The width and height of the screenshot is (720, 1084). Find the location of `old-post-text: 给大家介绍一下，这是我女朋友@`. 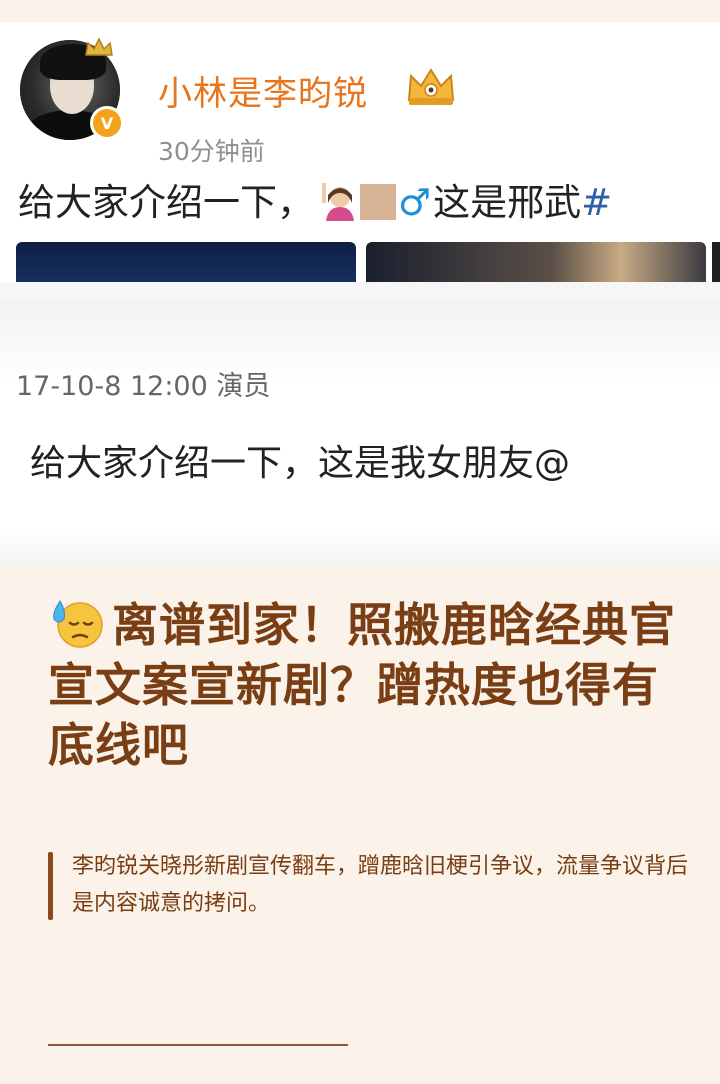

old-post-text: 给大家介绍一下，这是我女朋友@ is located at coordinates (300, 463).